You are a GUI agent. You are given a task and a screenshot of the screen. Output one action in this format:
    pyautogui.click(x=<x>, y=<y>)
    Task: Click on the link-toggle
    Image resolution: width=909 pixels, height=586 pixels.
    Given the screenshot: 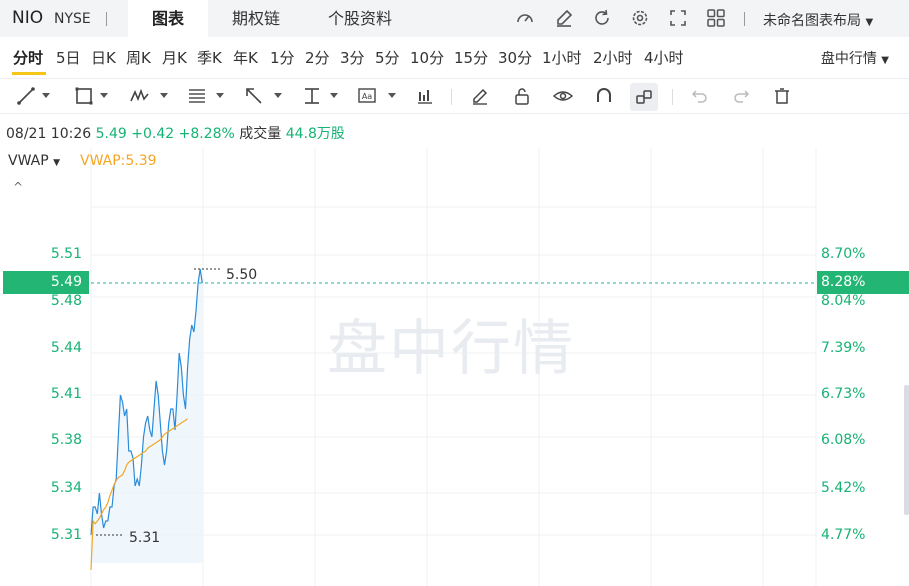 What is the action you would take?
    pyautogui.click(x=644, y=97)
    